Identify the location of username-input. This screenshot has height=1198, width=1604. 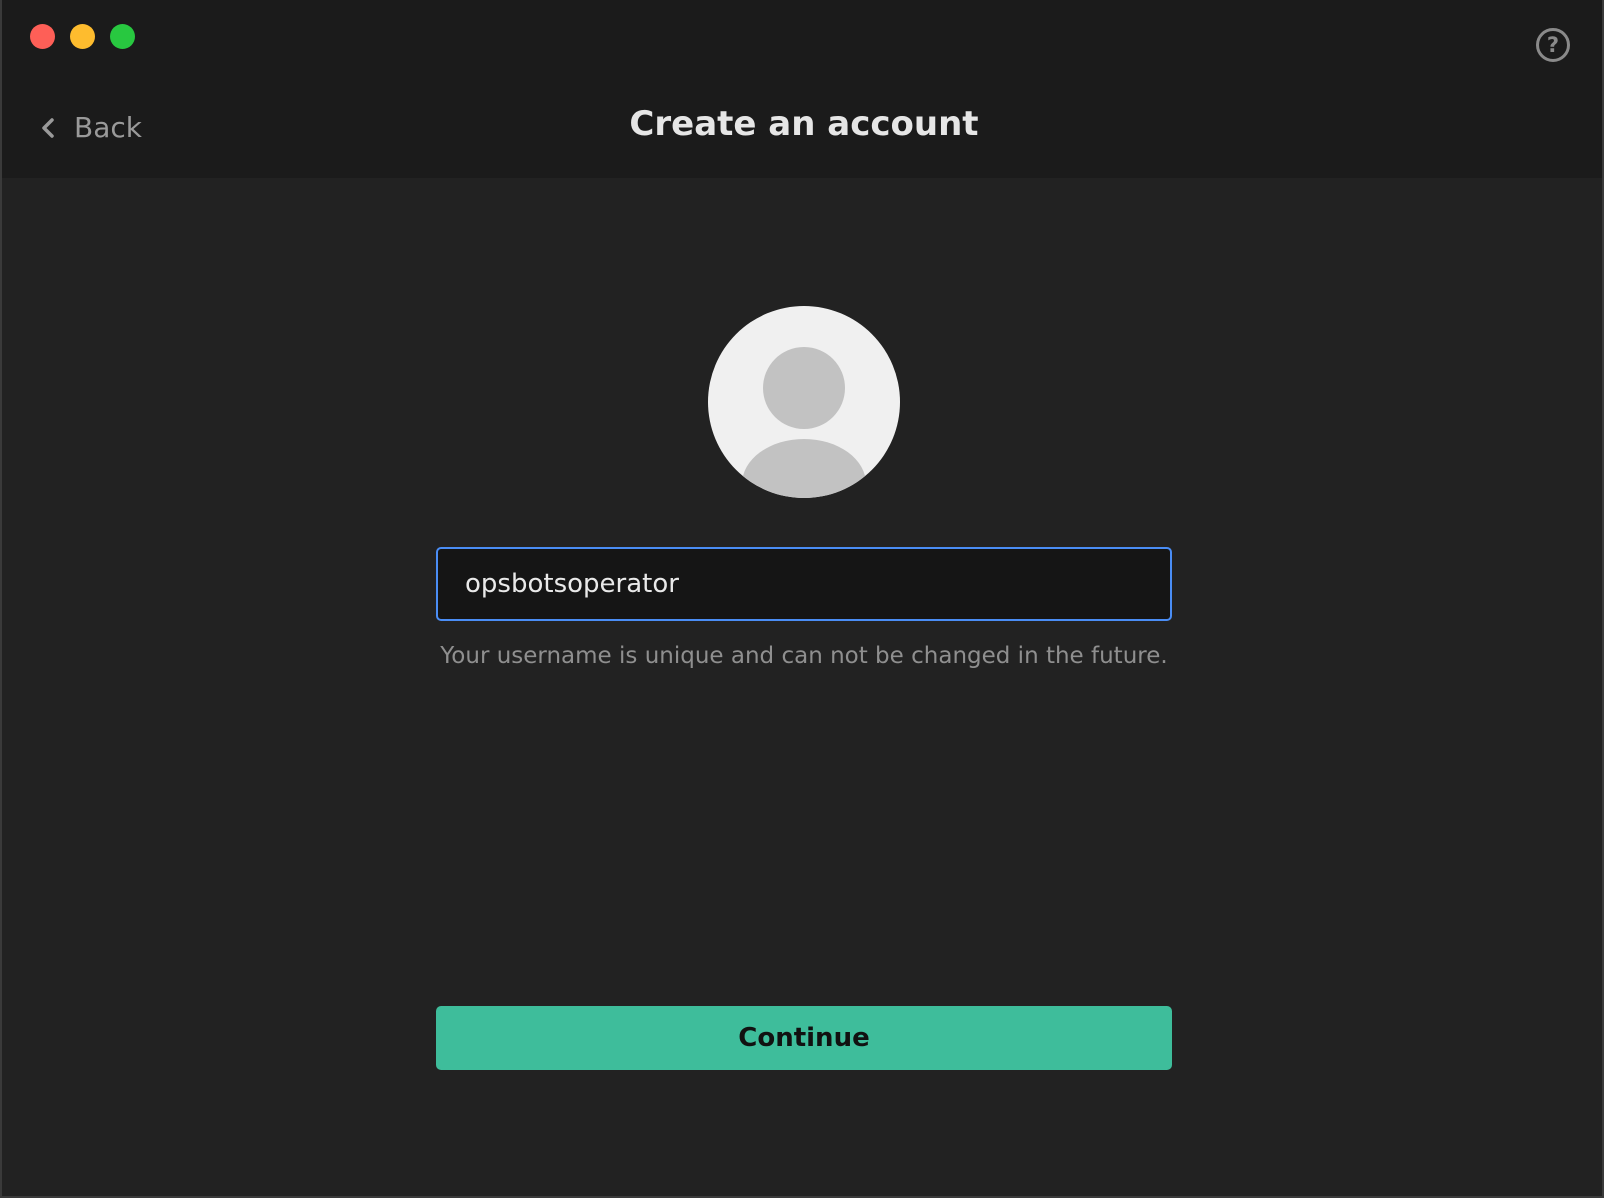
(804, 584).